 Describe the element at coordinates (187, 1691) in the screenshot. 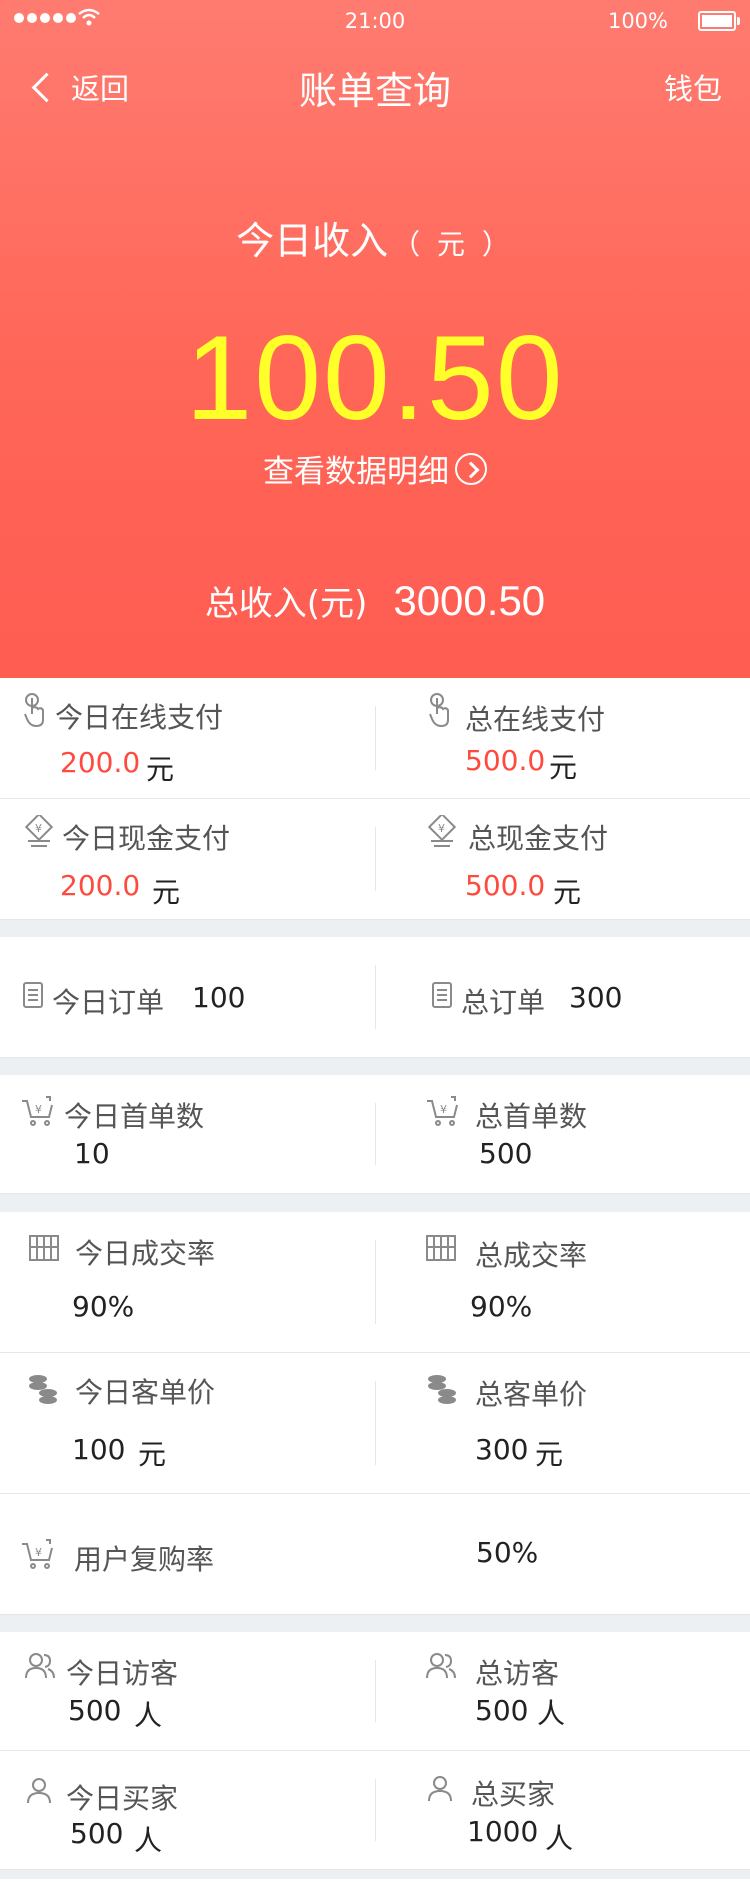

I see `today-visitors: 今日访客 500 人` at that location.